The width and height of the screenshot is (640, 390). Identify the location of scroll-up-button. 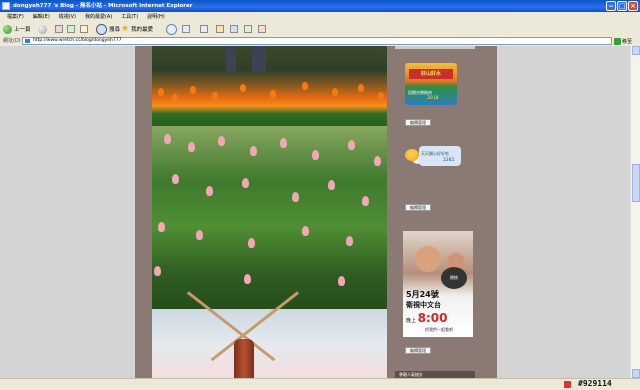
(636, 50).